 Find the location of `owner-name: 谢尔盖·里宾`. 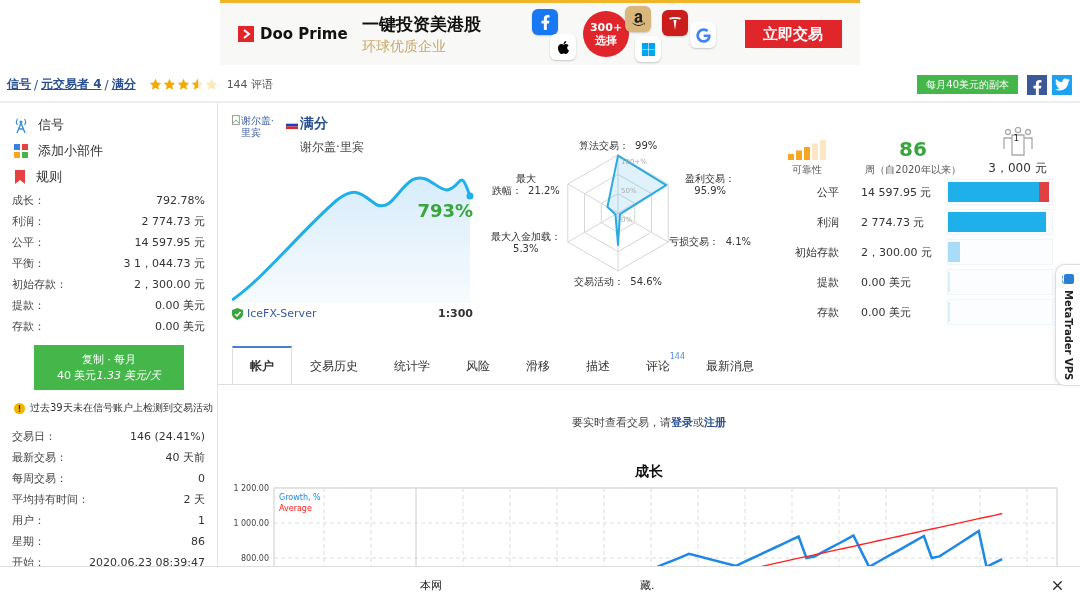

owner-name: 谢尔盖·里宾 is located at coordinates (332, 147).